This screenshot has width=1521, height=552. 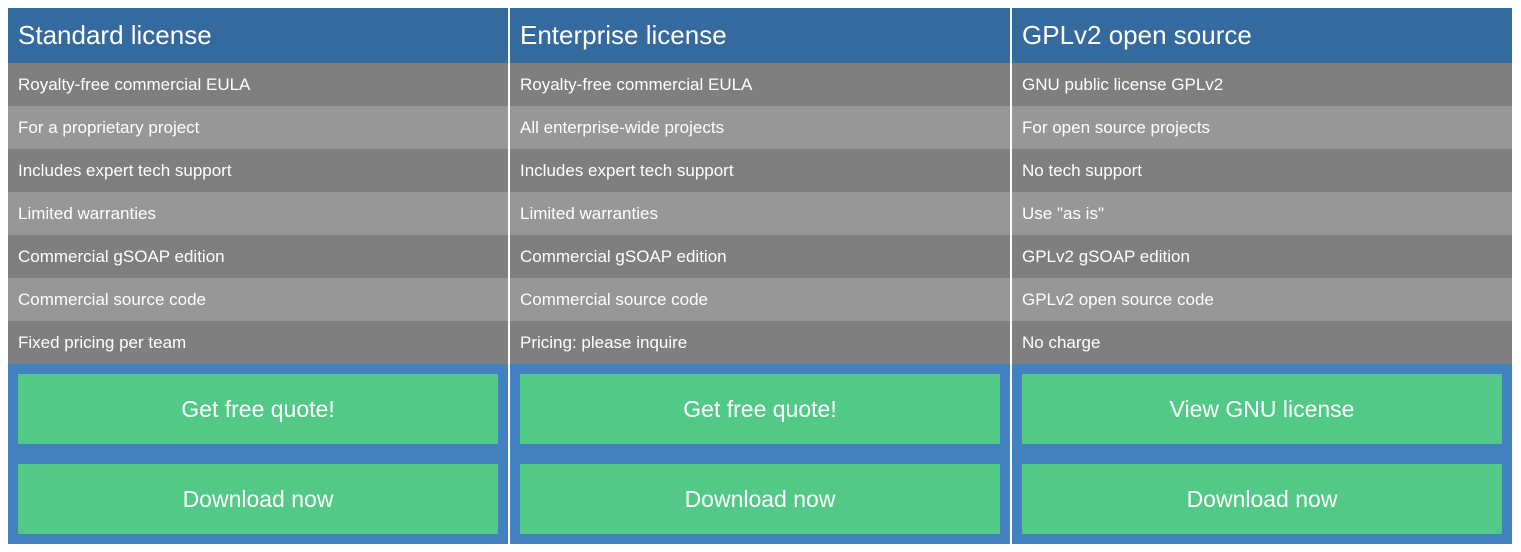 I want to click on plan-actions: View GNU license Download now, so click(x=1262, y=454).